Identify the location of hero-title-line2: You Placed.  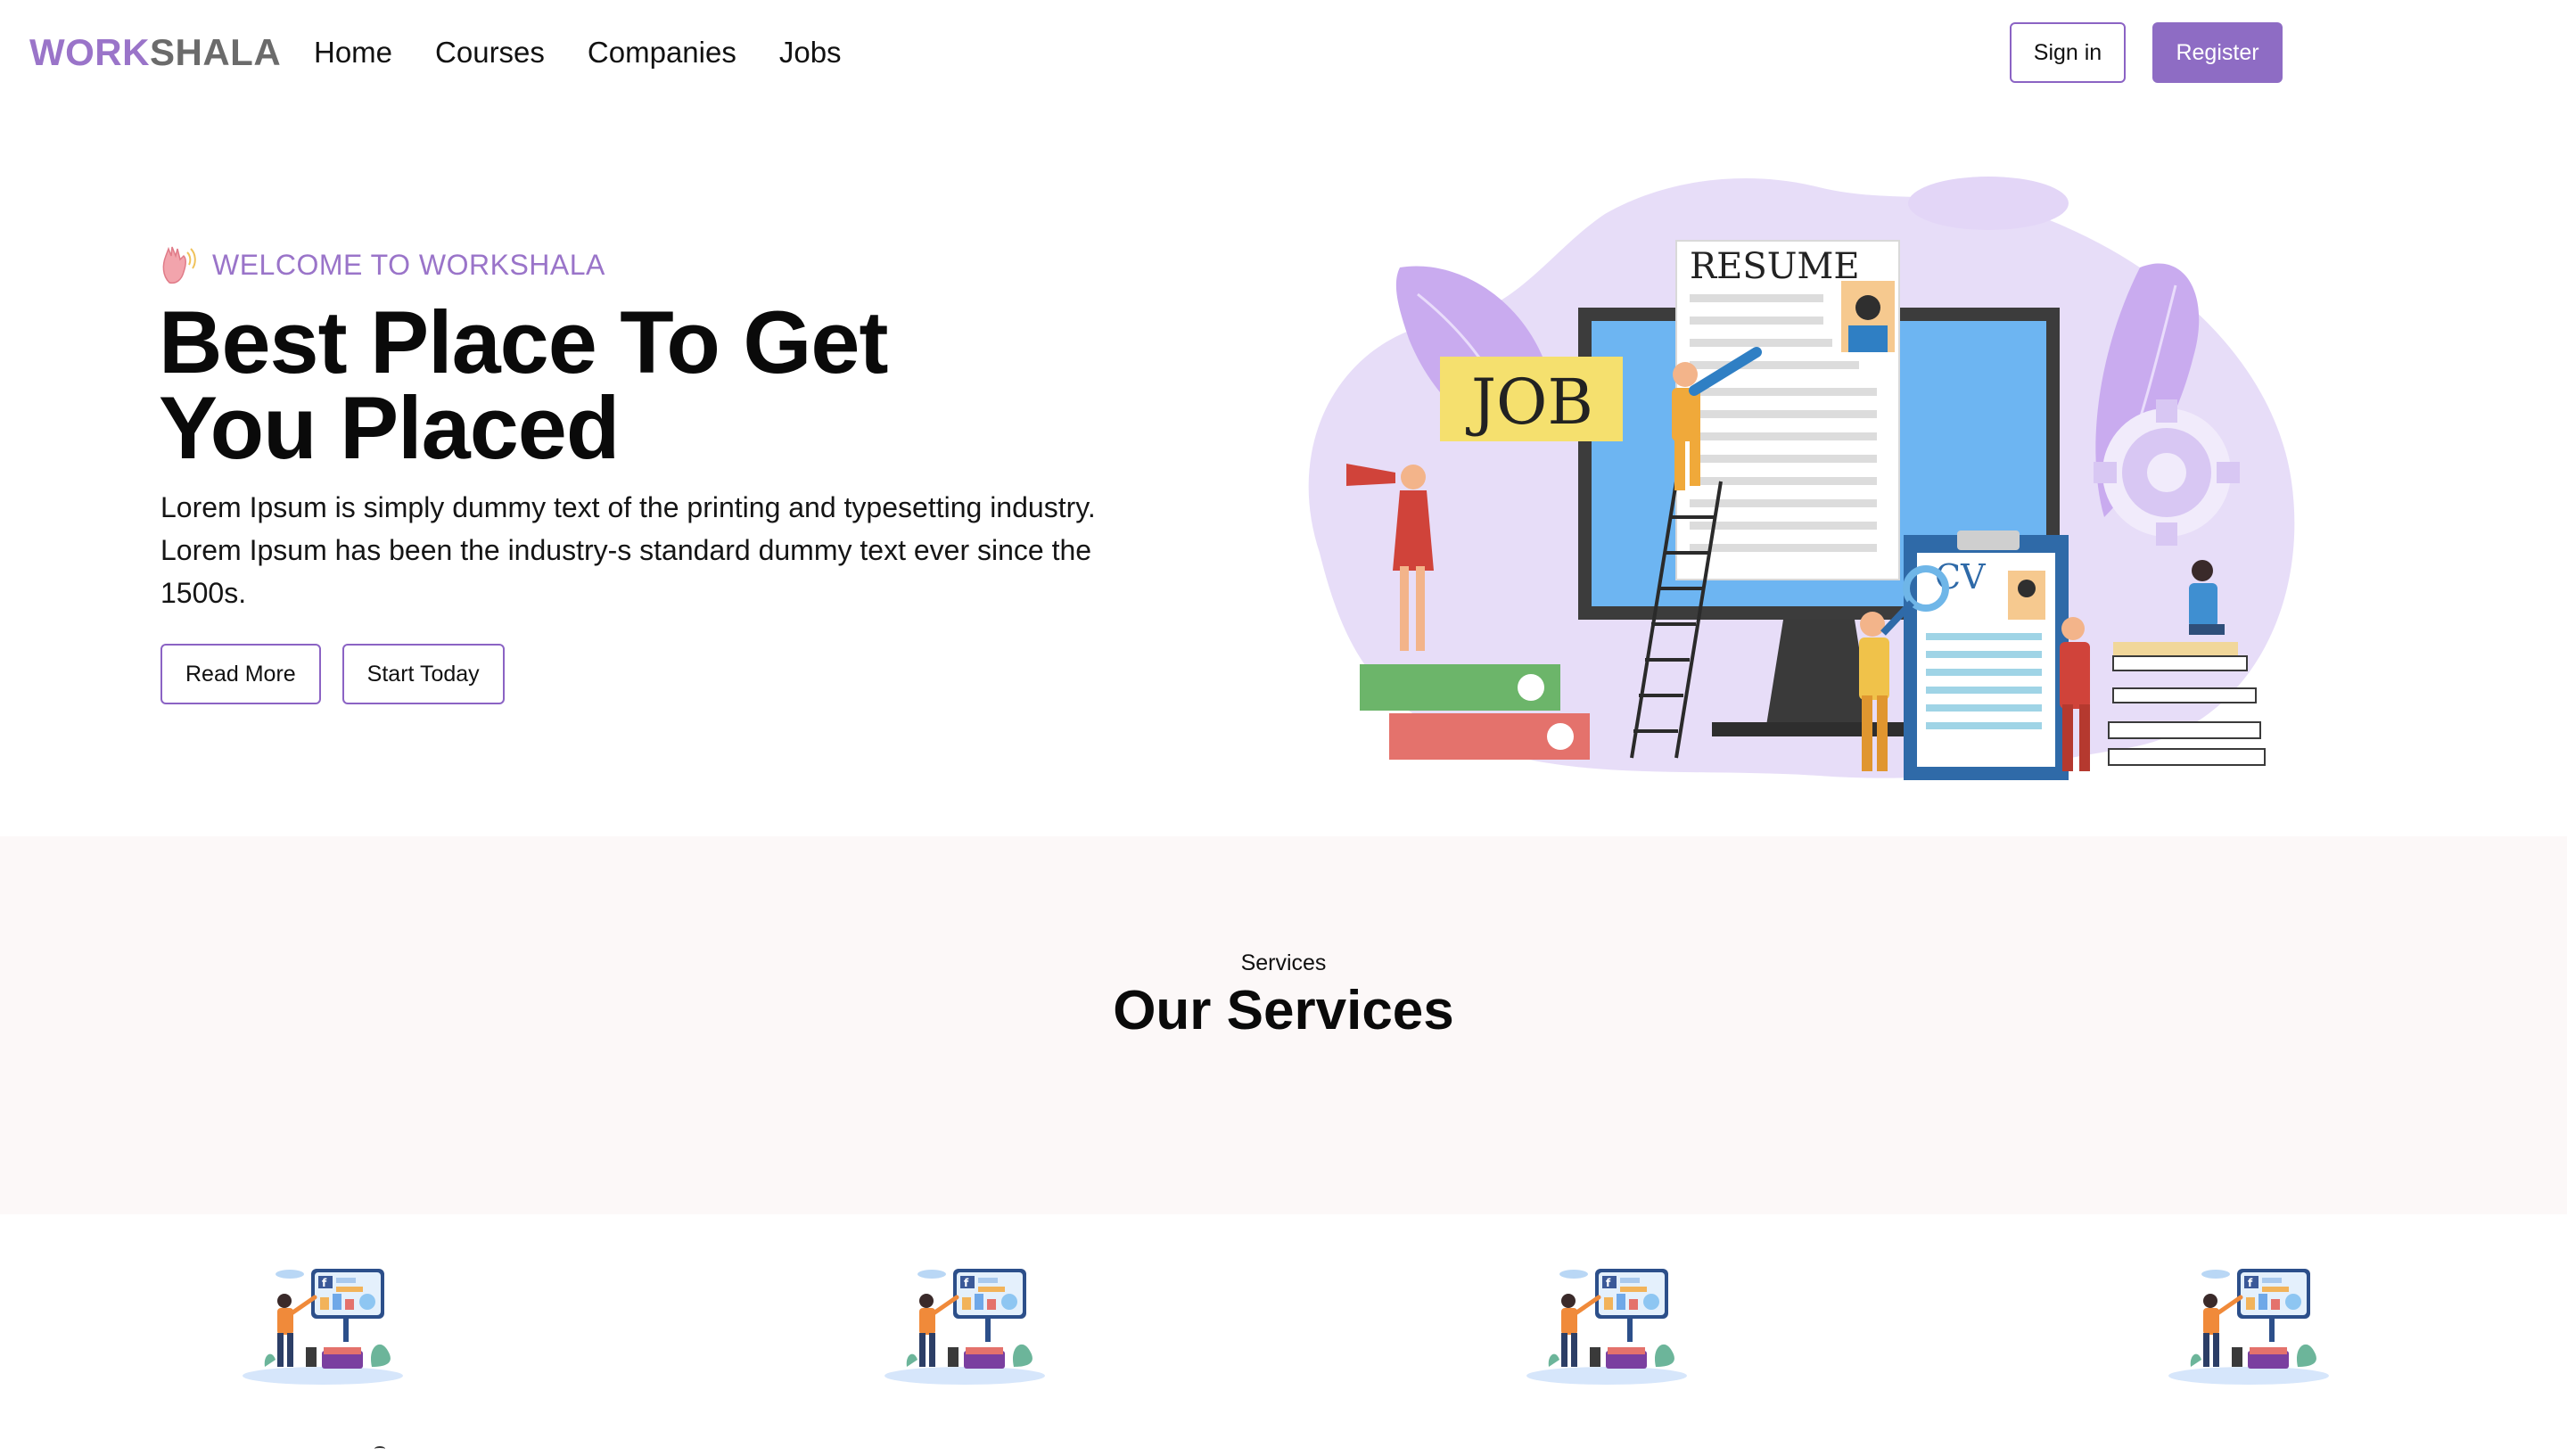
(389, 427).